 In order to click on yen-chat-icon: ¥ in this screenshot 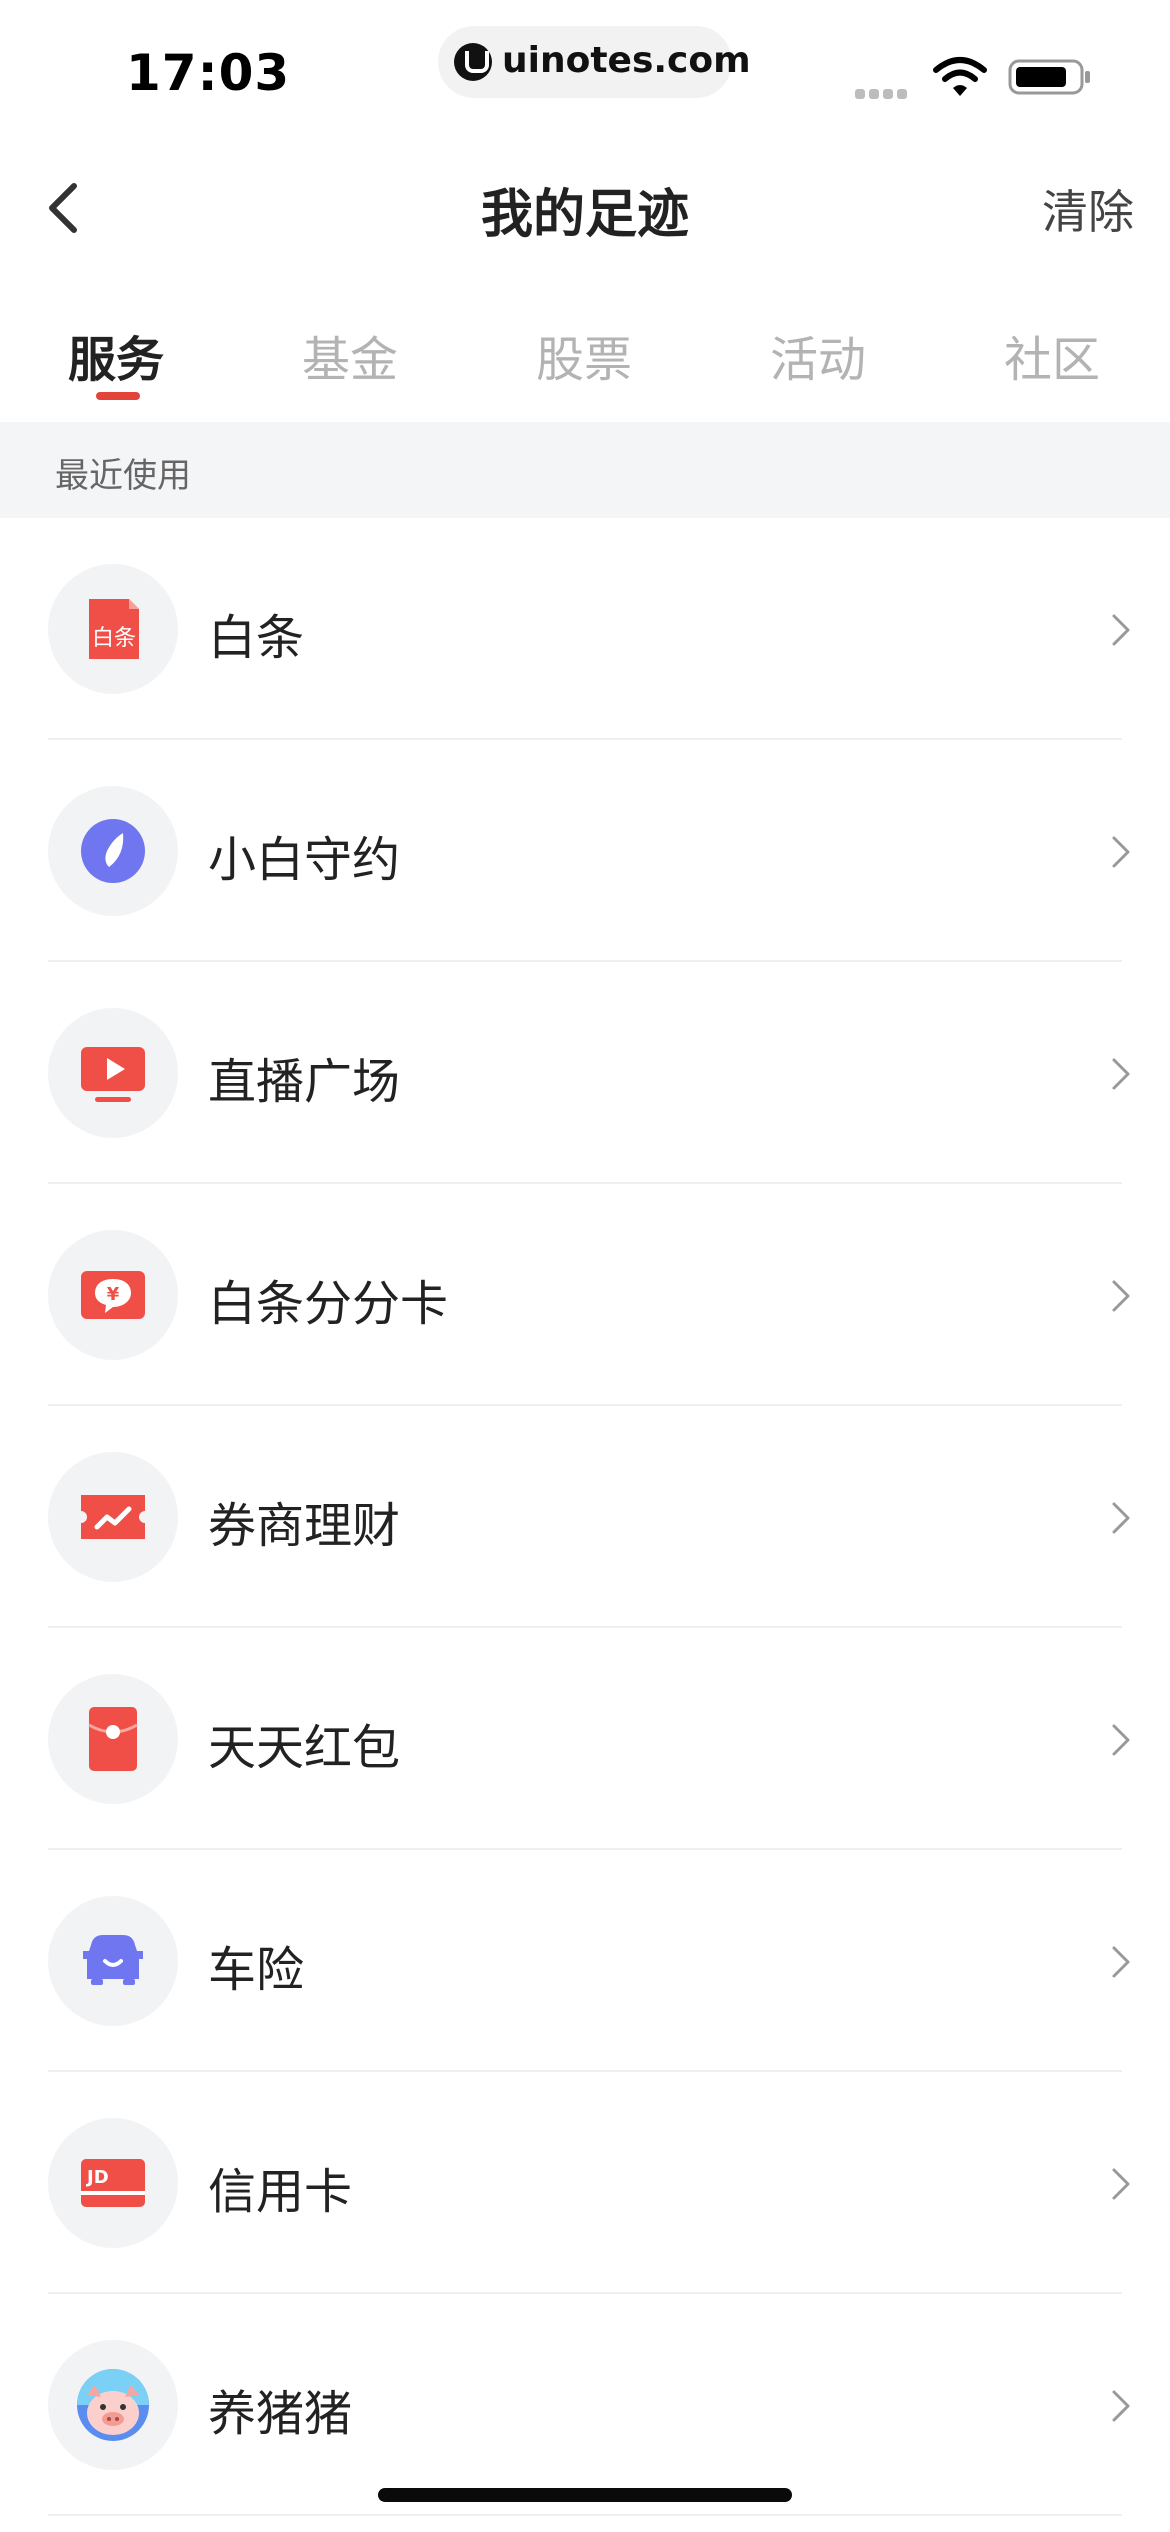, I will do `click(113, 1295)`.